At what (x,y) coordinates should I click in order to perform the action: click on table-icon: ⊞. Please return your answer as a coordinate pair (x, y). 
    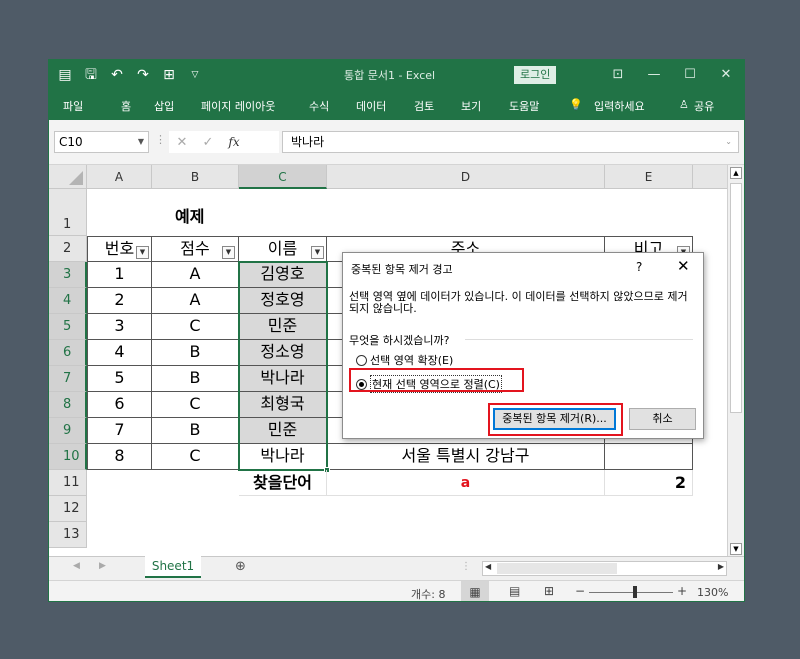
    Looking at the image, I should click on (169, 75).